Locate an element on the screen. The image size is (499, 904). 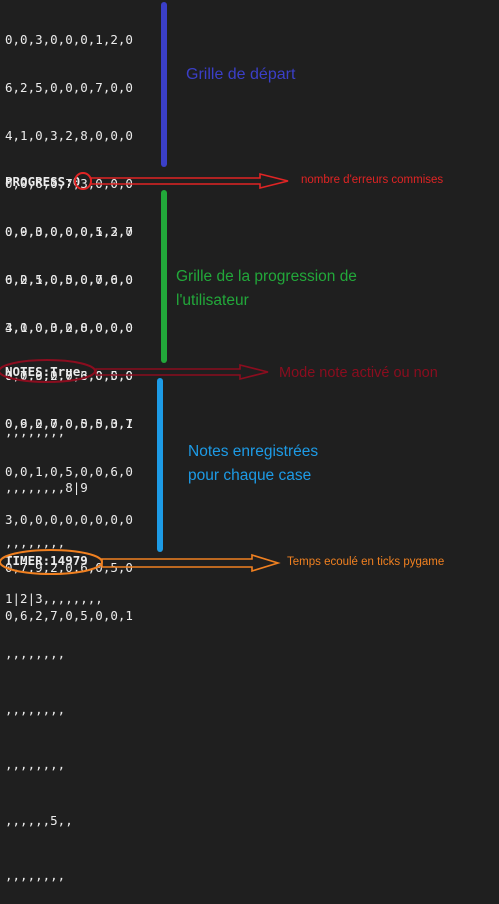
notes-status-ellipse is located at coordinates (48, 371).